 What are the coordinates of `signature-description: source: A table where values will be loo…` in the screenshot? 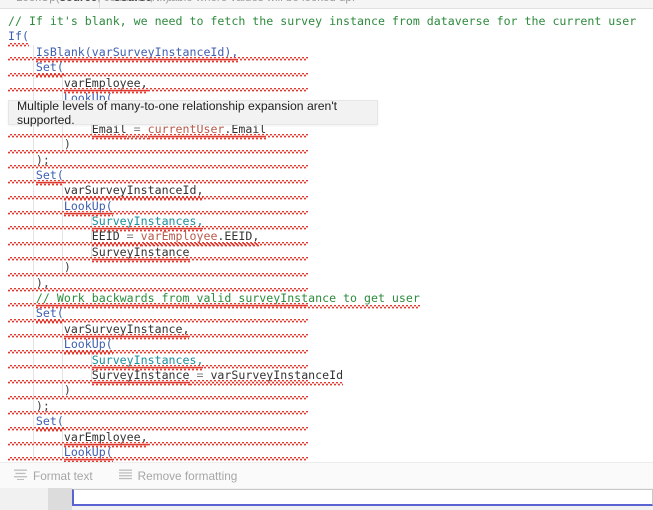 It's located at (227, 4).